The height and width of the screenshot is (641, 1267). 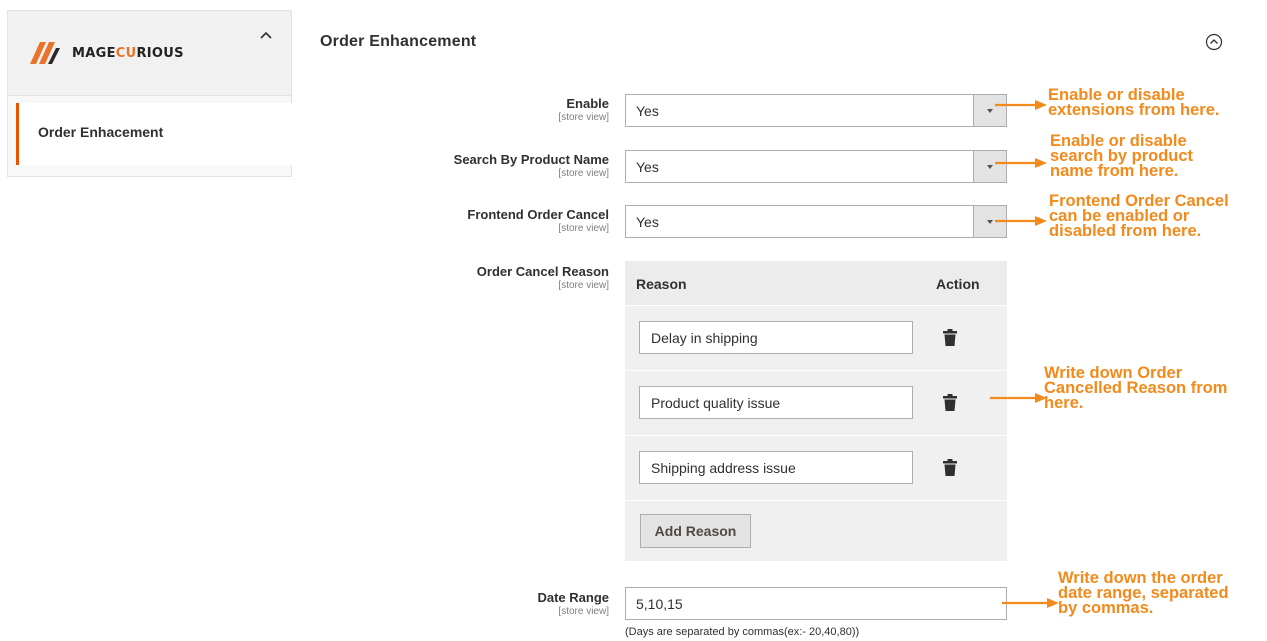 I want to click on order-cancel-reason-label: Order Cancel Reason [store view], so click(x=542, y=277).